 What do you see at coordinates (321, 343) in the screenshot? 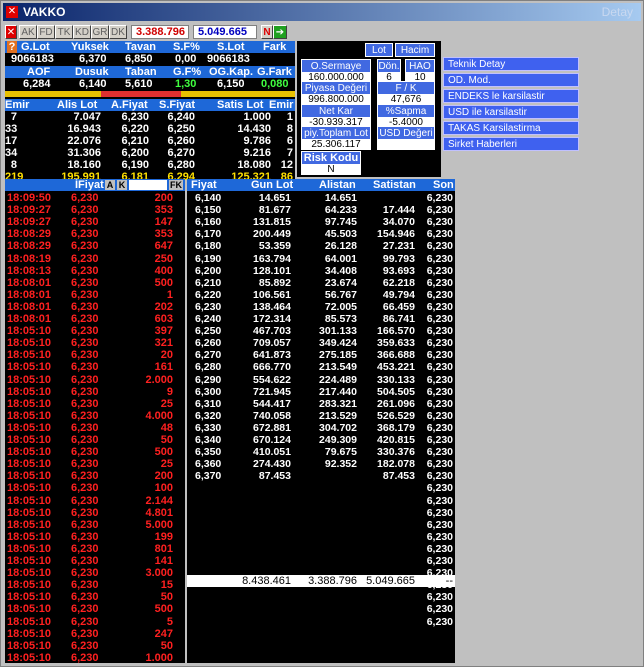
I see `distribution-row: 6,260 709.057 349.424 359.633 6,230` at bounding box center [321, 343].